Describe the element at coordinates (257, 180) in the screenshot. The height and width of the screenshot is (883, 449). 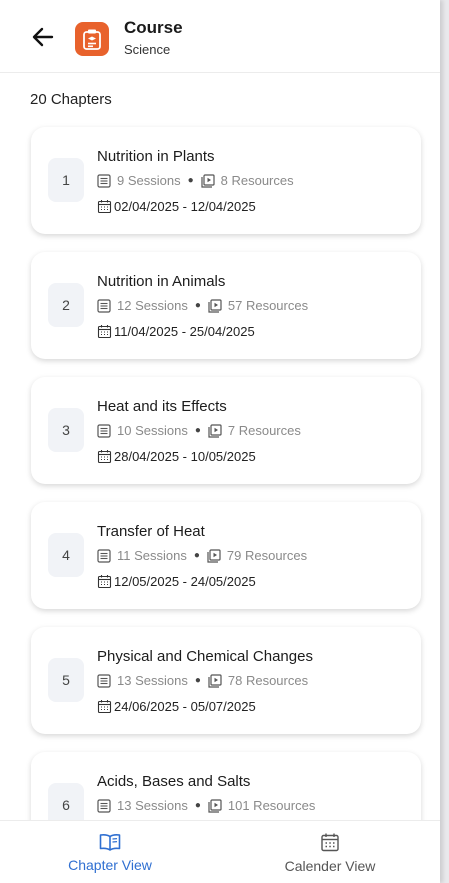
I see `resources-count: 8 Resources` at that location.